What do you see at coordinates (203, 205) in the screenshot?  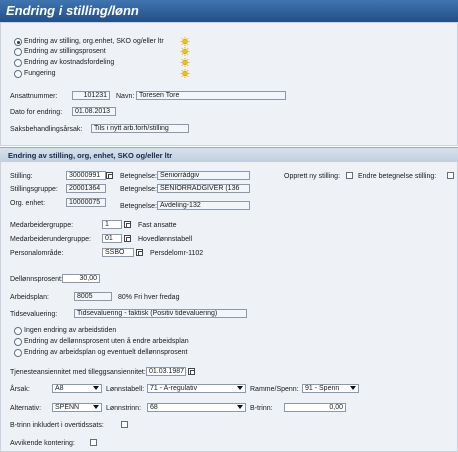 I see `org-betegnelse-field: Avdeling-132` at bounding box center [203, 205].